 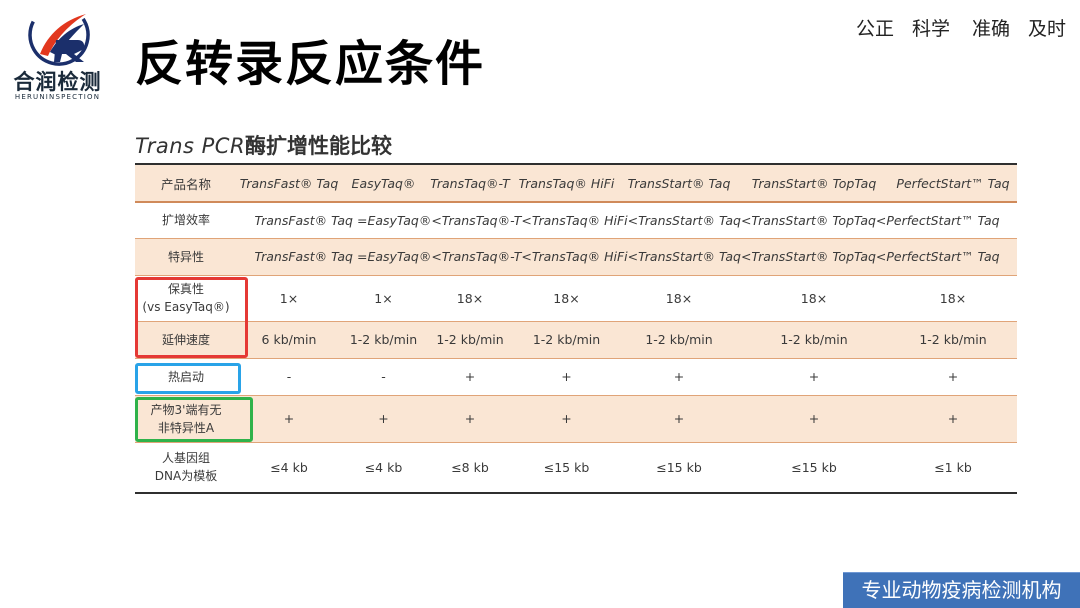 I want to click on table-cell: ≤8 kb, so click(x=470, y=468).